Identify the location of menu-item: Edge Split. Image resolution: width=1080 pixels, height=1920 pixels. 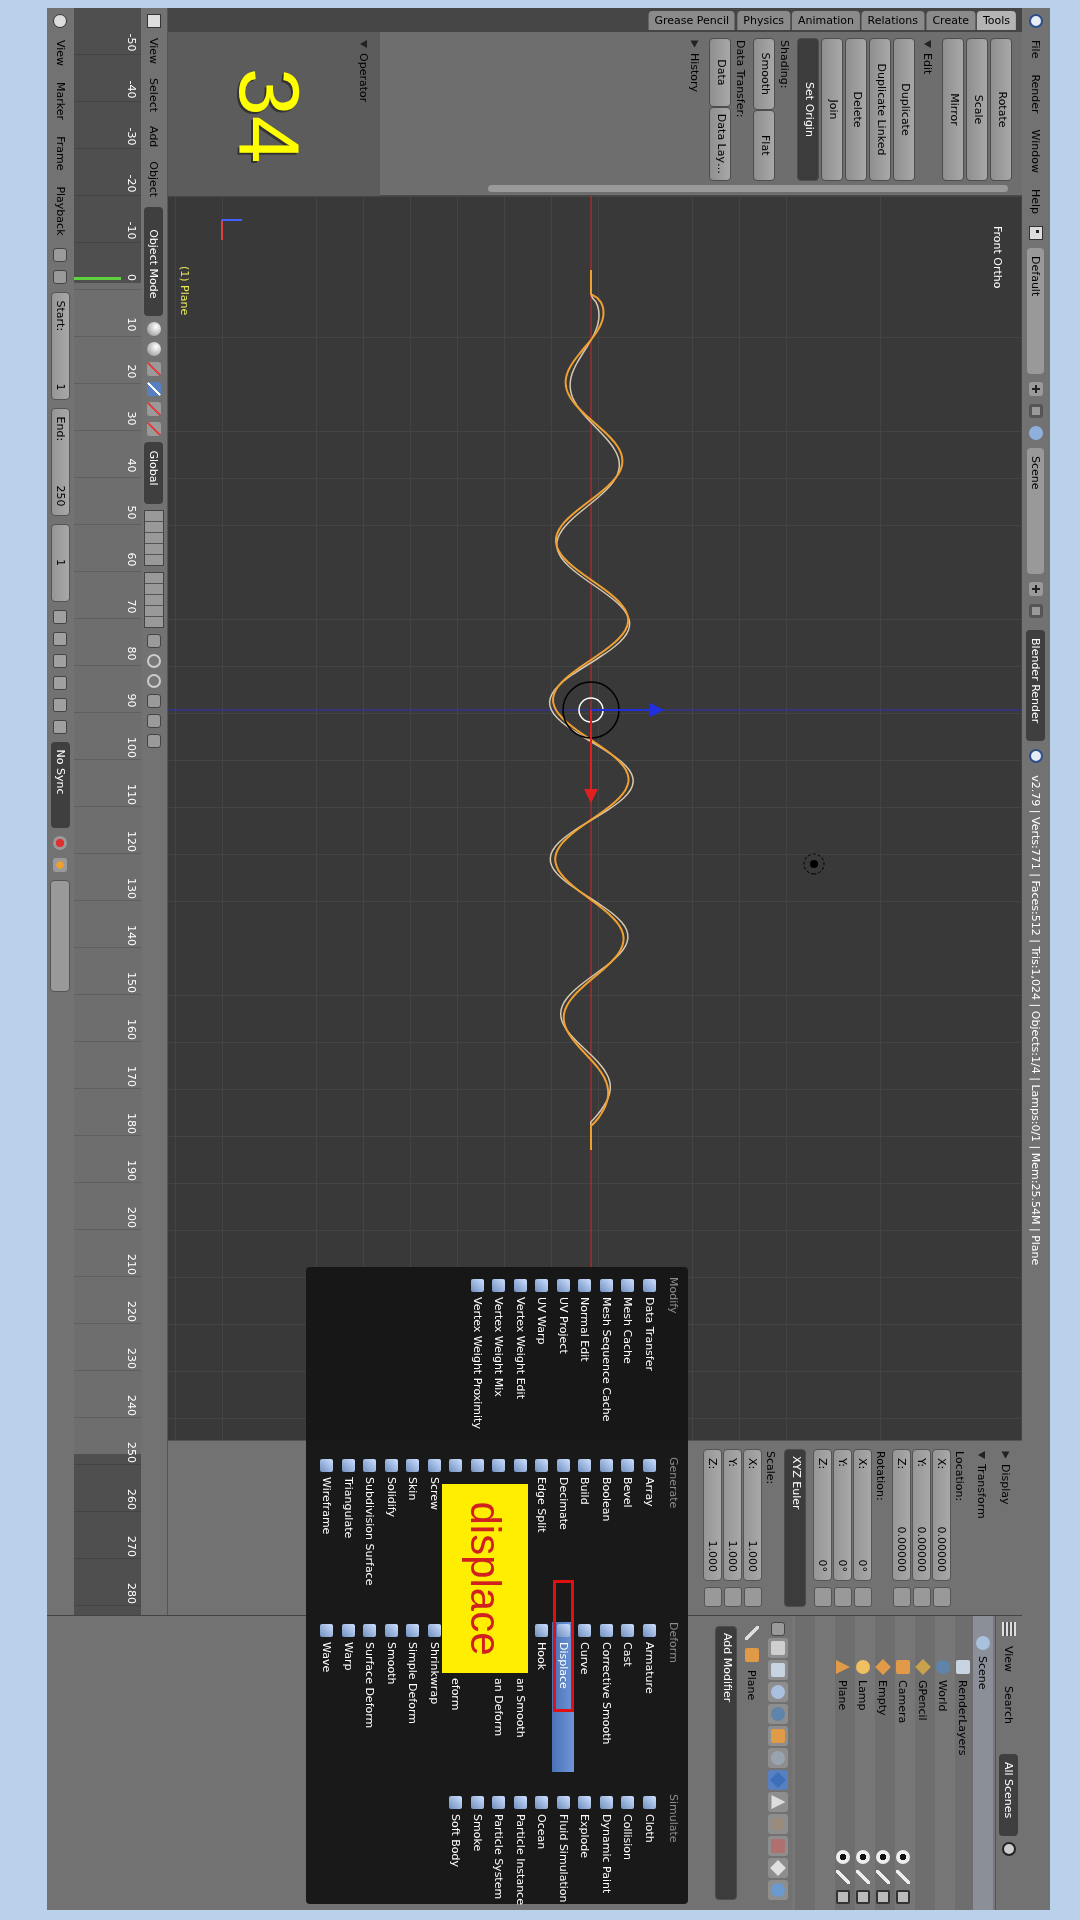
(542, 1495).